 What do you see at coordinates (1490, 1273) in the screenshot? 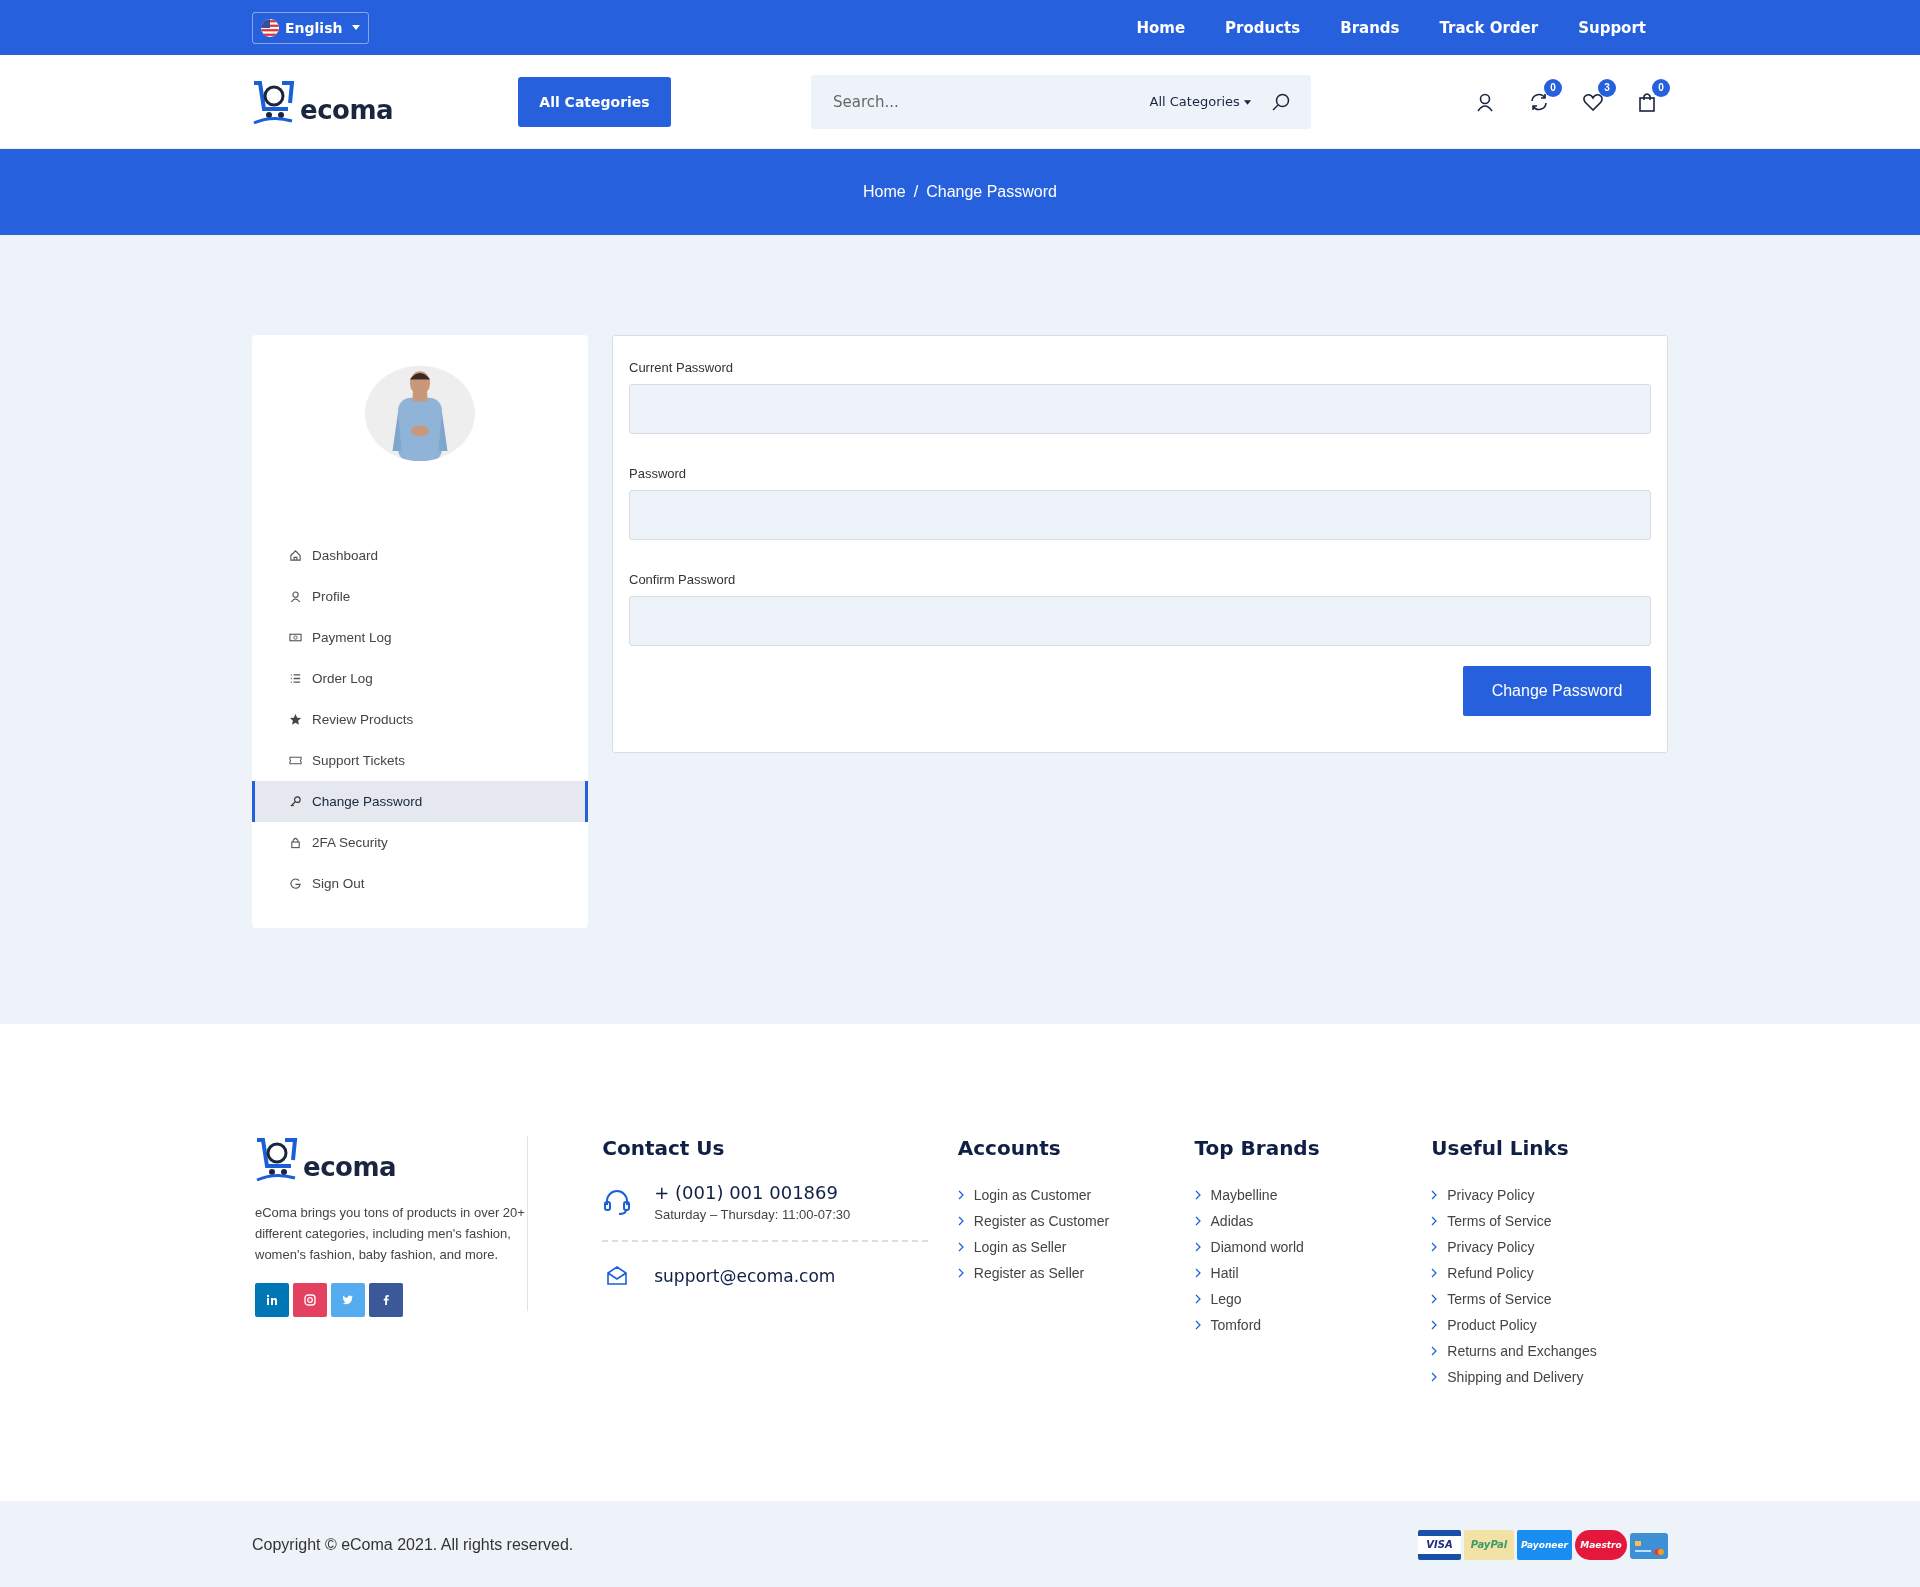
I see `footer-link: Refund Policy` at bounding box center [1490, 1273].